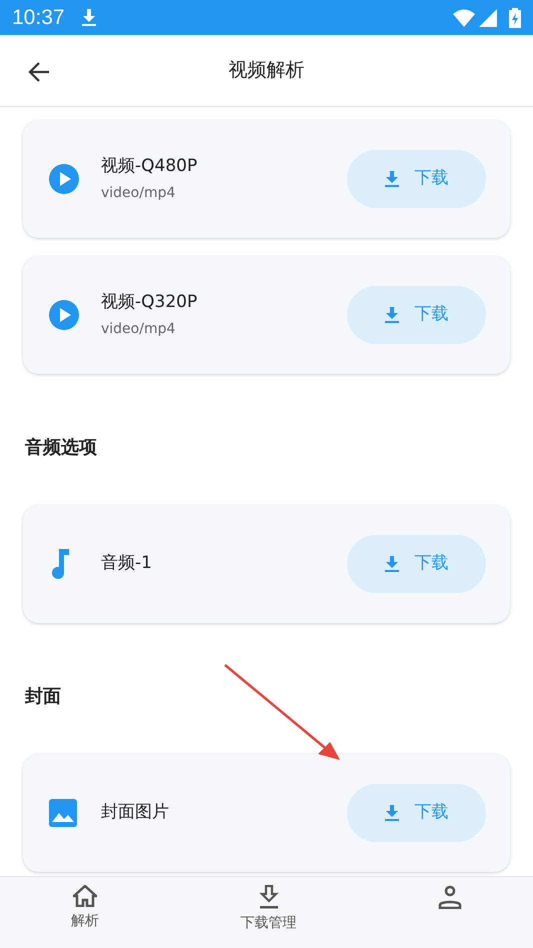  Describe the element at coordinates (149, 166) in the screenshot. I see `option-title: 视频-Q480P` at that location.